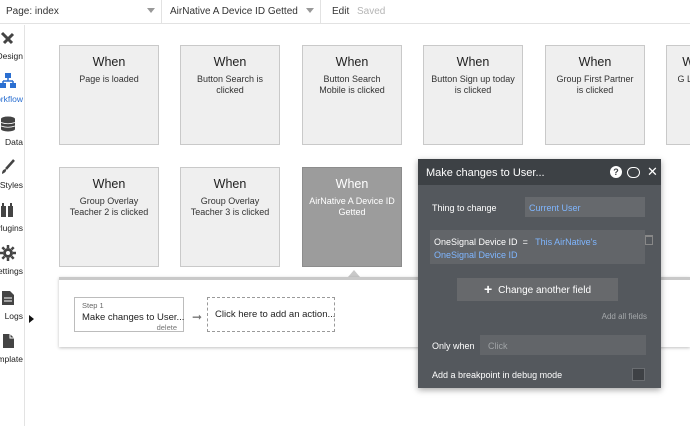 Image resolution: width=690 pixels, height=426 pixels. I want to click on add-all-fields-link: Add all fields, so click(624, 316).